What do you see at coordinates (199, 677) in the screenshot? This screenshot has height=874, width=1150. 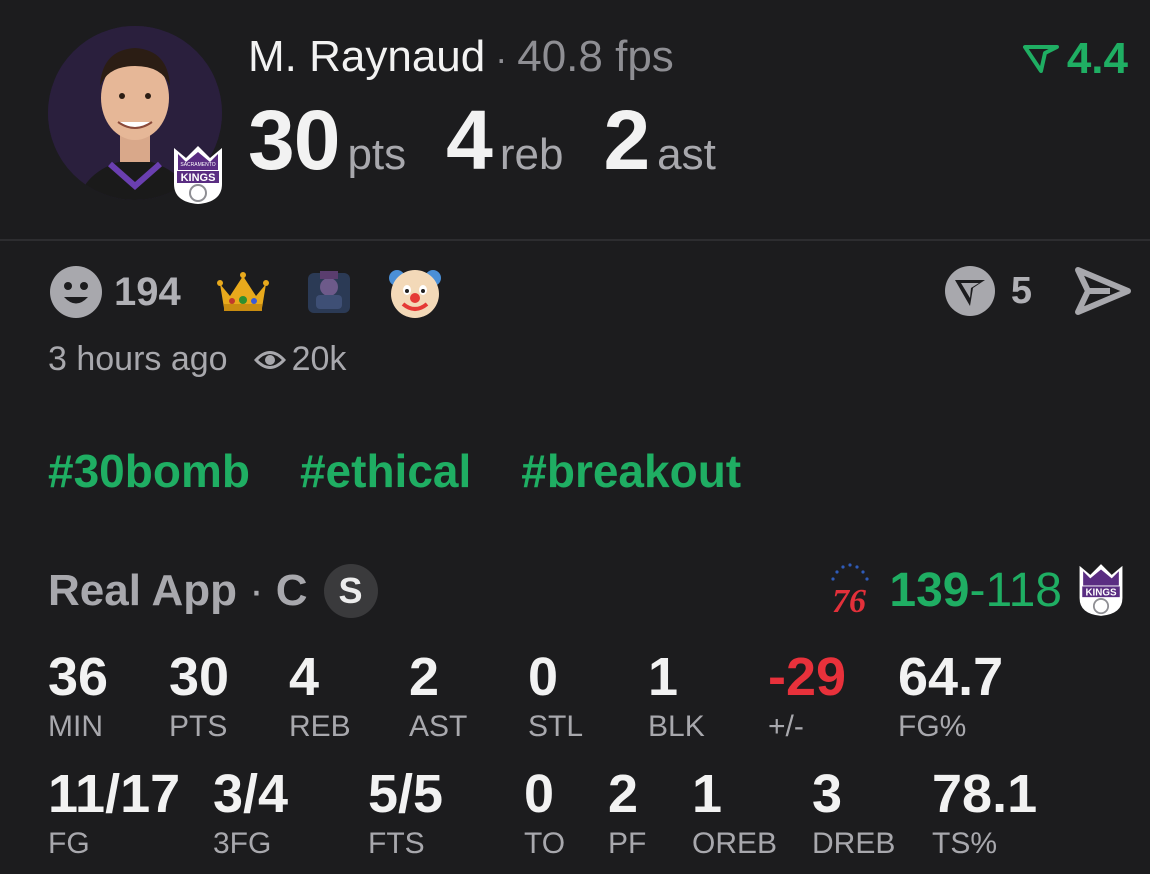 I see `stat-value: 30` at bounding box center [199, 677].